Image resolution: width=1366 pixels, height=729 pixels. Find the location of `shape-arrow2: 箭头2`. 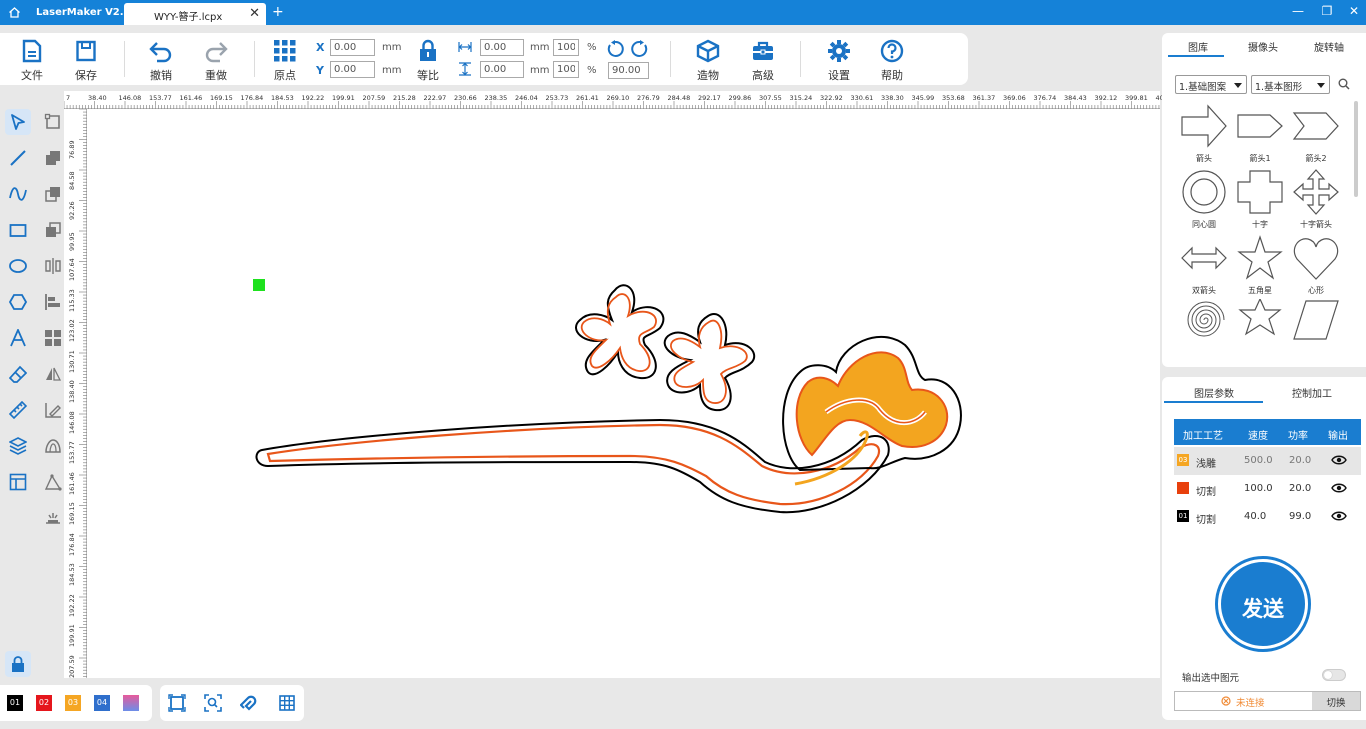

shape-arrow2: 箭头2 is located at coordinates (1316, 133).